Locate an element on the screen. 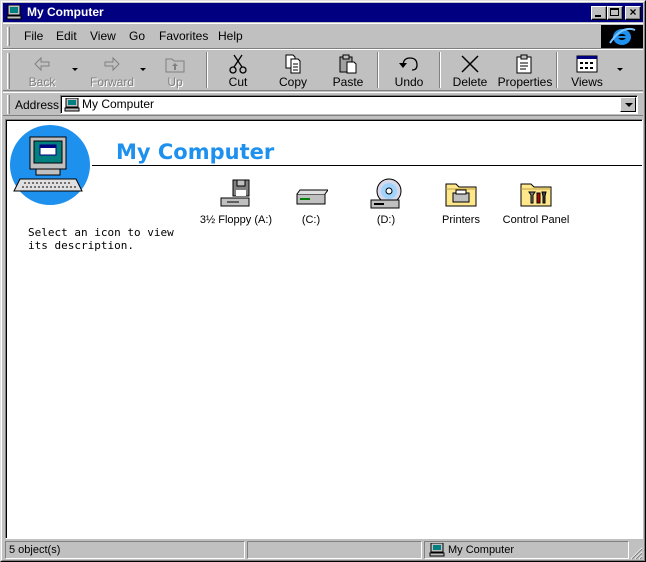  address-label: Address is located at coordinates (37, 105).